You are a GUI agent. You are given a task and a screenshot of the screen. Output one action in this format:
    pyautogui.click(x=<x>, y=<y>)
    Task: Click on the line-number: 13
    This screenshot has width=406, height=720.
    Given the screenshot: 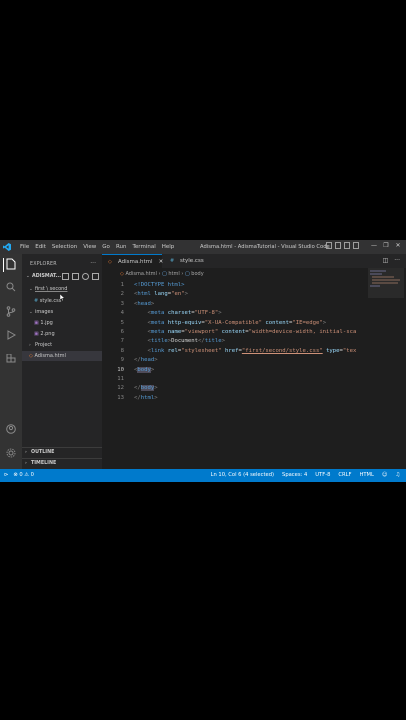 What is the action you would take?
    pyautogui.click(x=120, y=397)
    